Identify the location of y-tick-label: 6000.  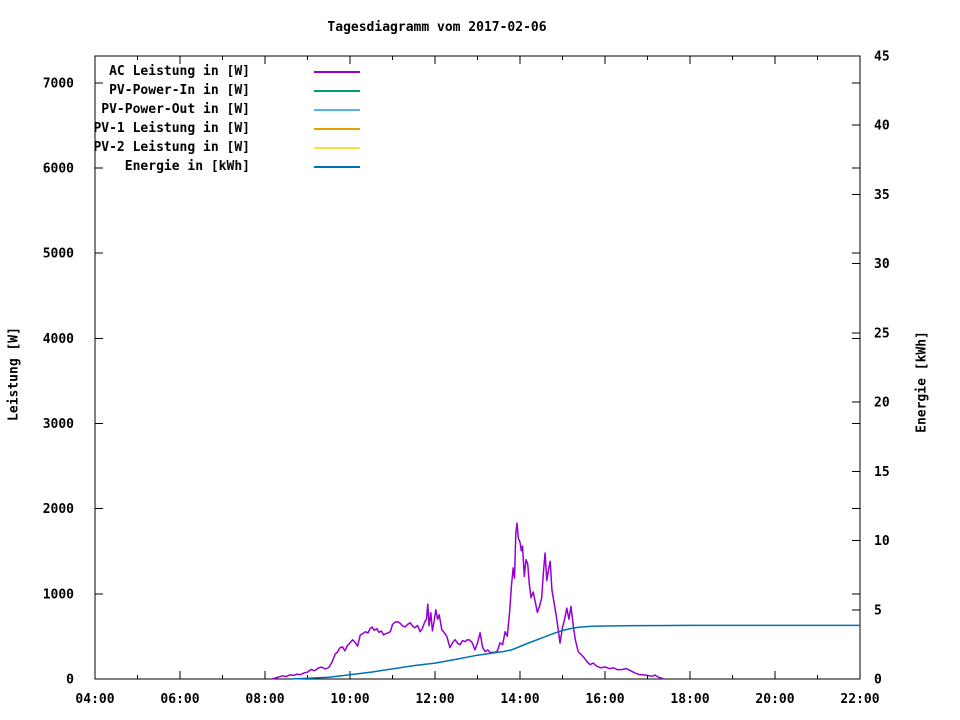
(58, 168).